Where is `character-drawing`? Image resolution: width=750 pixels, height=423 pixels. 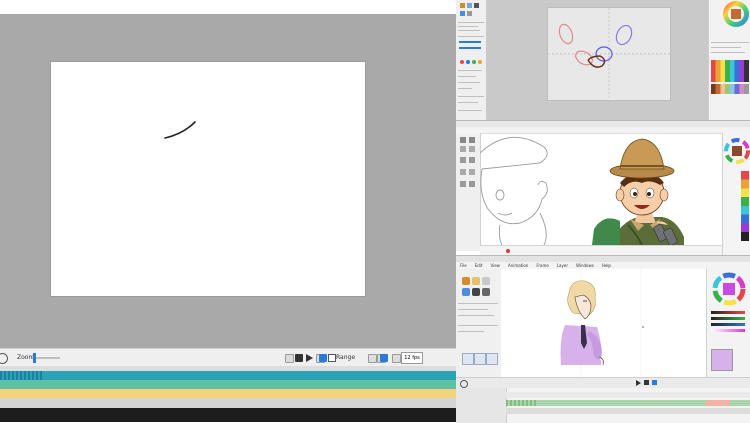
character-drawing is located at coordinates (602, 323).